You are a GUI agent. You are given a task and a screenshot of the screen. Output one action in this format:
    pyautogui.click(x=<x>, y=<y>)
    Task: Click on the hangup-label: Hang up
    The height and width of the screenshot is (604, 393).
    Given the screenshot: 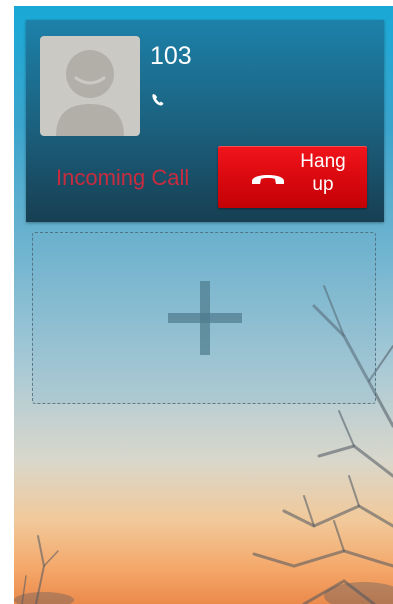 What is the action you would take?
    pyautogui.click(x=323, y=173)
    